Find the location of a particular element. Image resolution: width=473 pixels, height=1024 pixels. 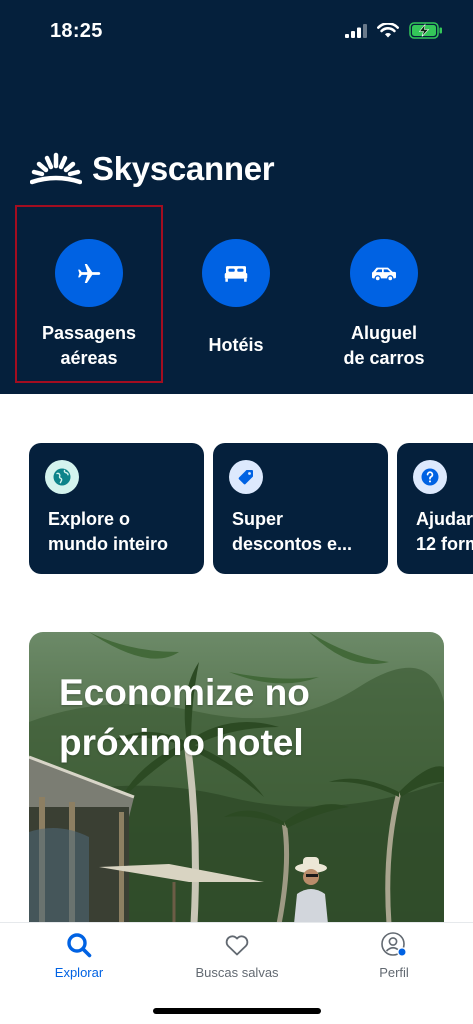

question-icon is located at coordinates (430, 477).